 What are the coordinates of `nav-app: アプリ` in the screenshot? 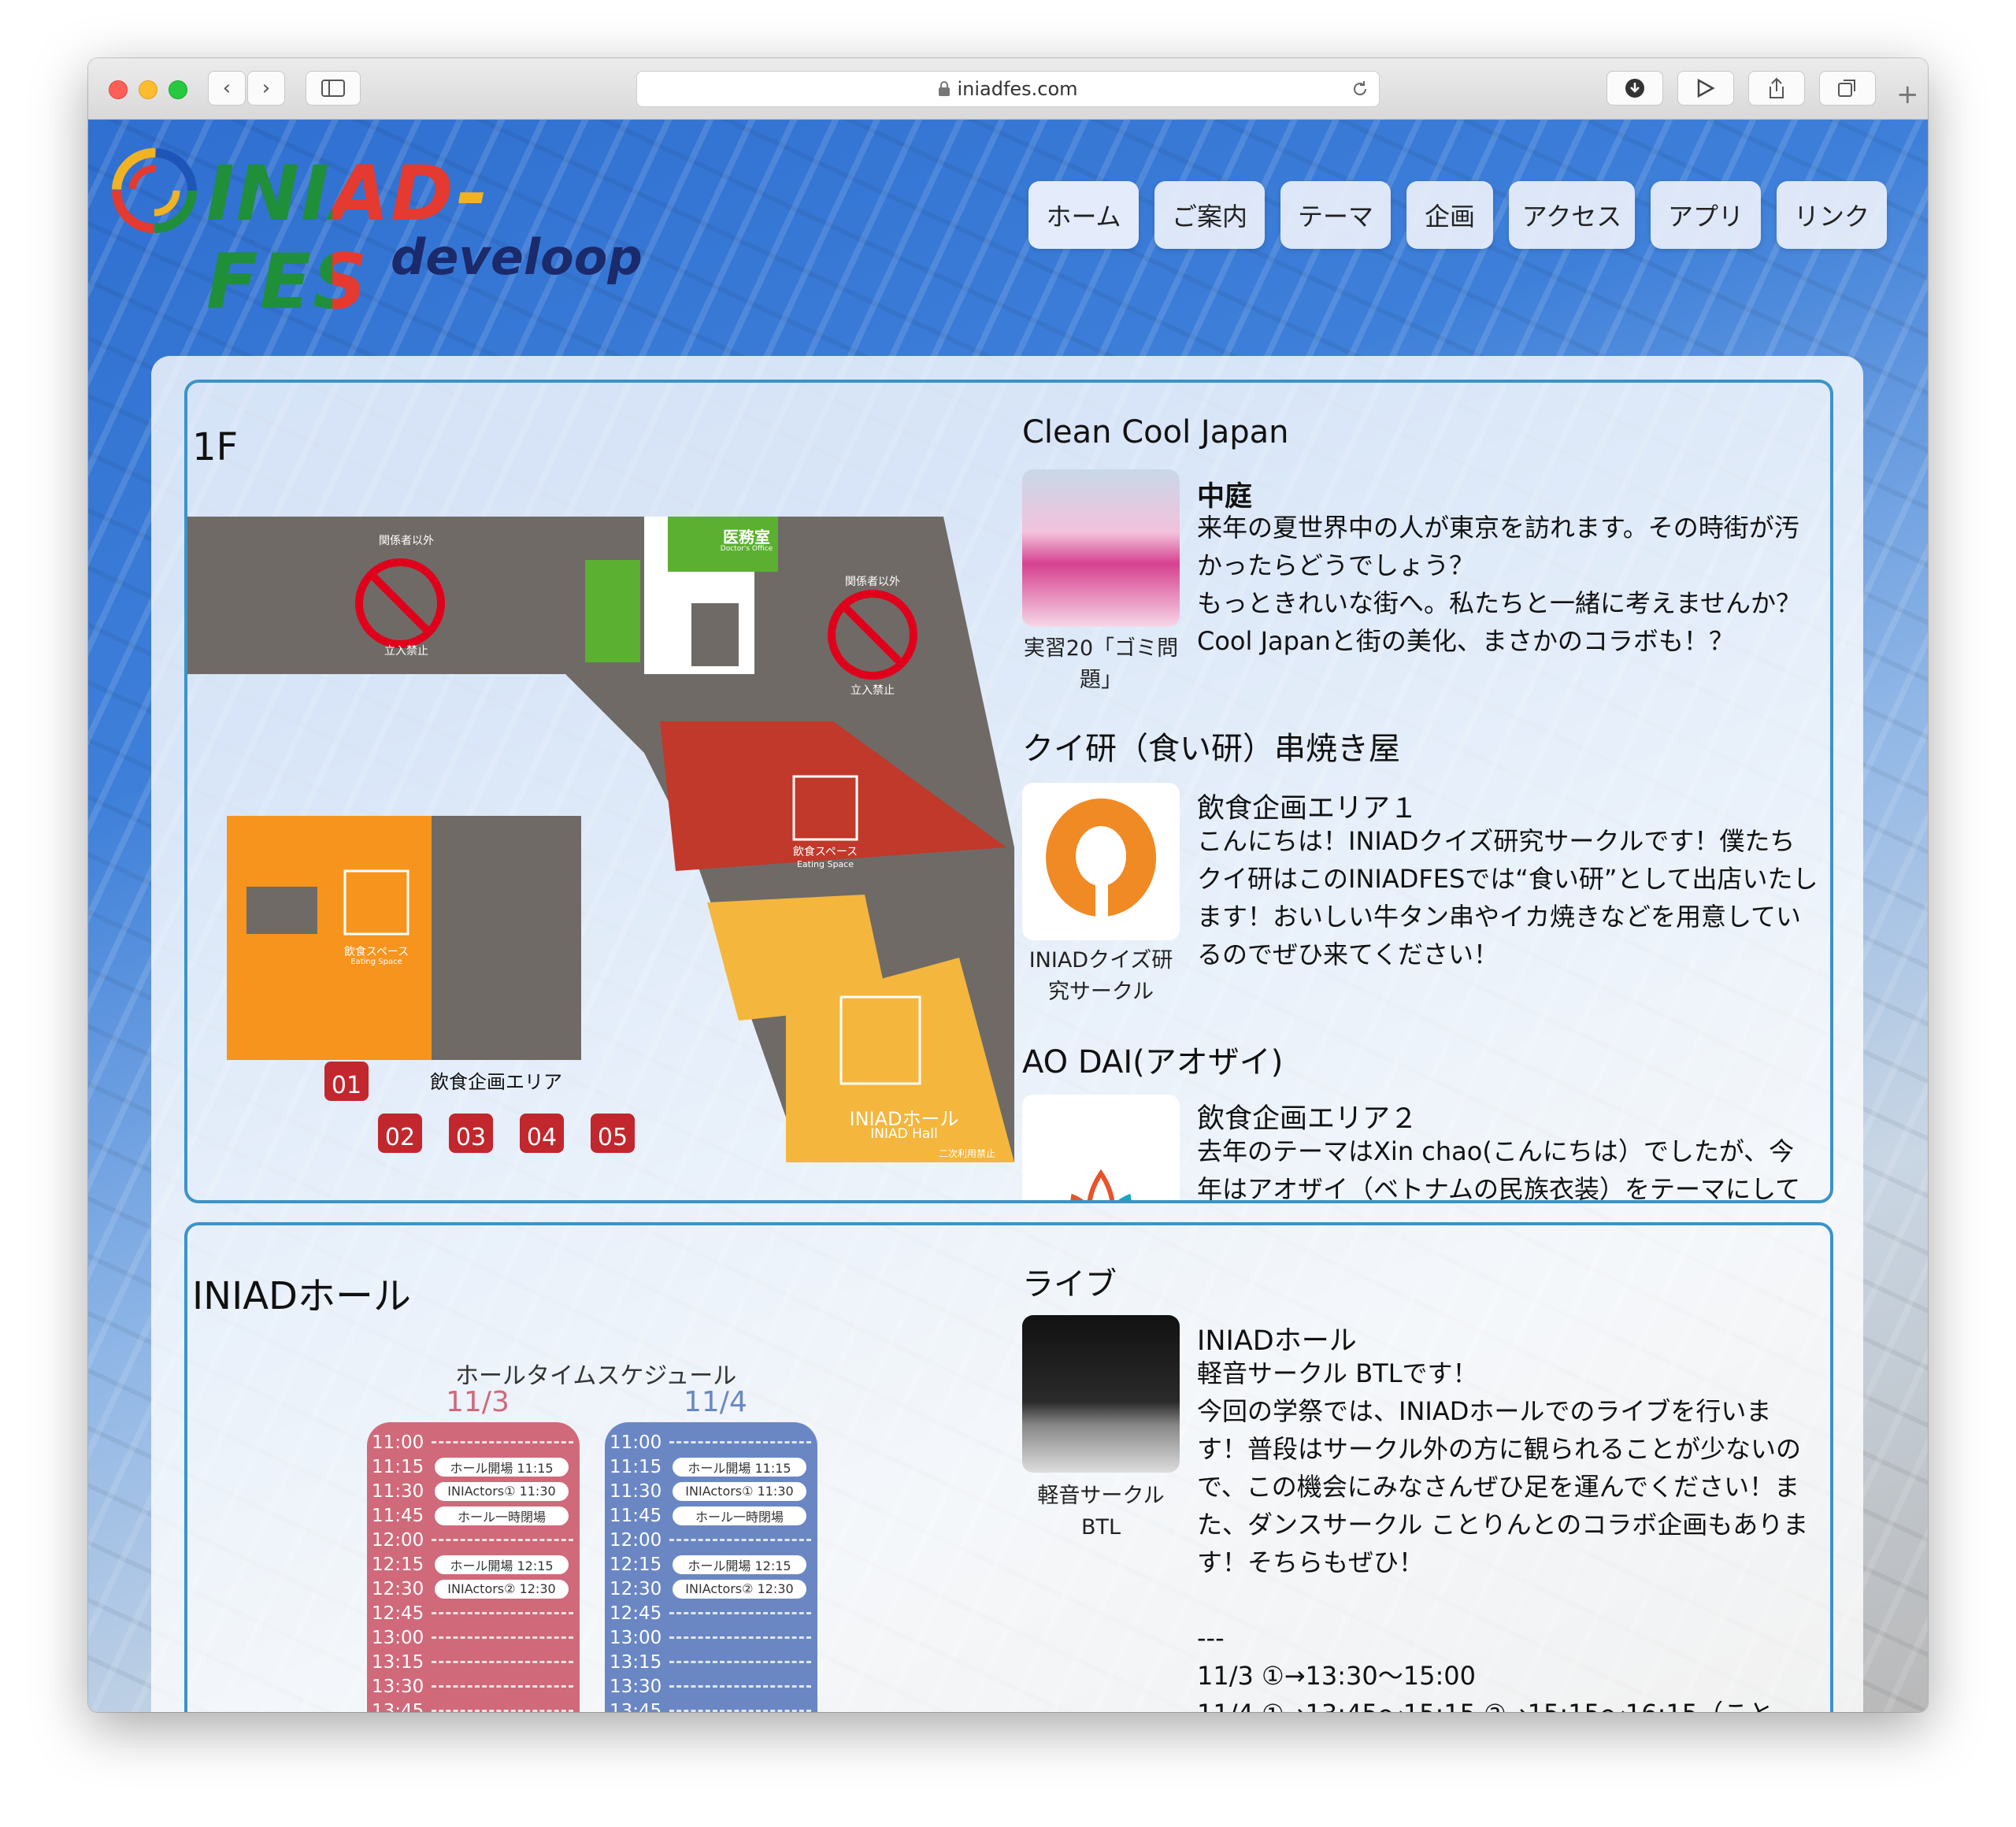 It's located at (1706, 215).